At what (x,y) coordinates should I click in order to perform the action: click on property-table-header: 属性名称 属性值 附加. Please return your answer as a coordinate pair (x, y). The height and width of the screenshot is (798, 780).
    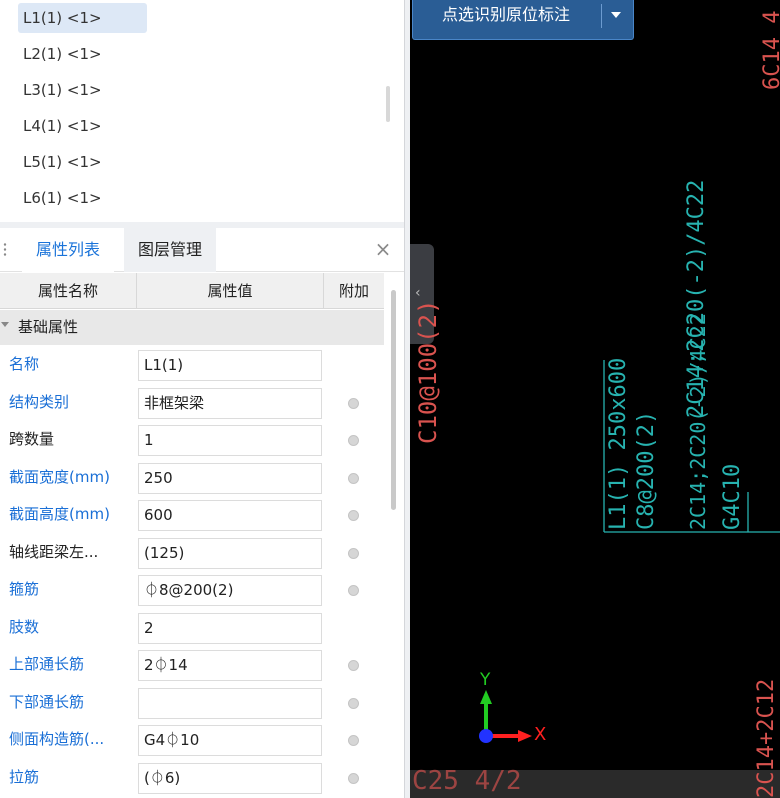
    Looking at the image, I should click on (192, 291).